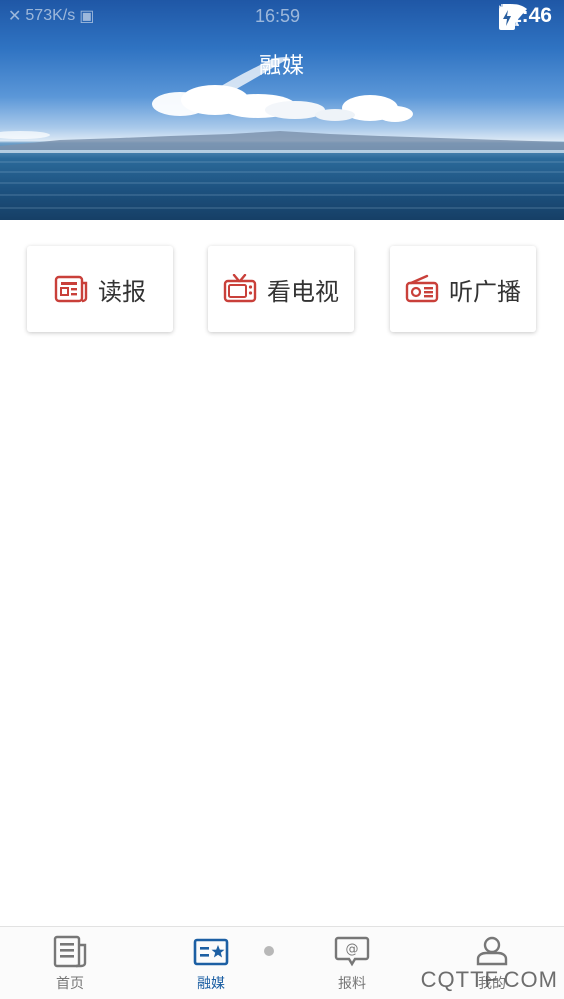 This screenshot has width=564, height=999. I want to click on nav-media: 融媒, so click(211, 964).